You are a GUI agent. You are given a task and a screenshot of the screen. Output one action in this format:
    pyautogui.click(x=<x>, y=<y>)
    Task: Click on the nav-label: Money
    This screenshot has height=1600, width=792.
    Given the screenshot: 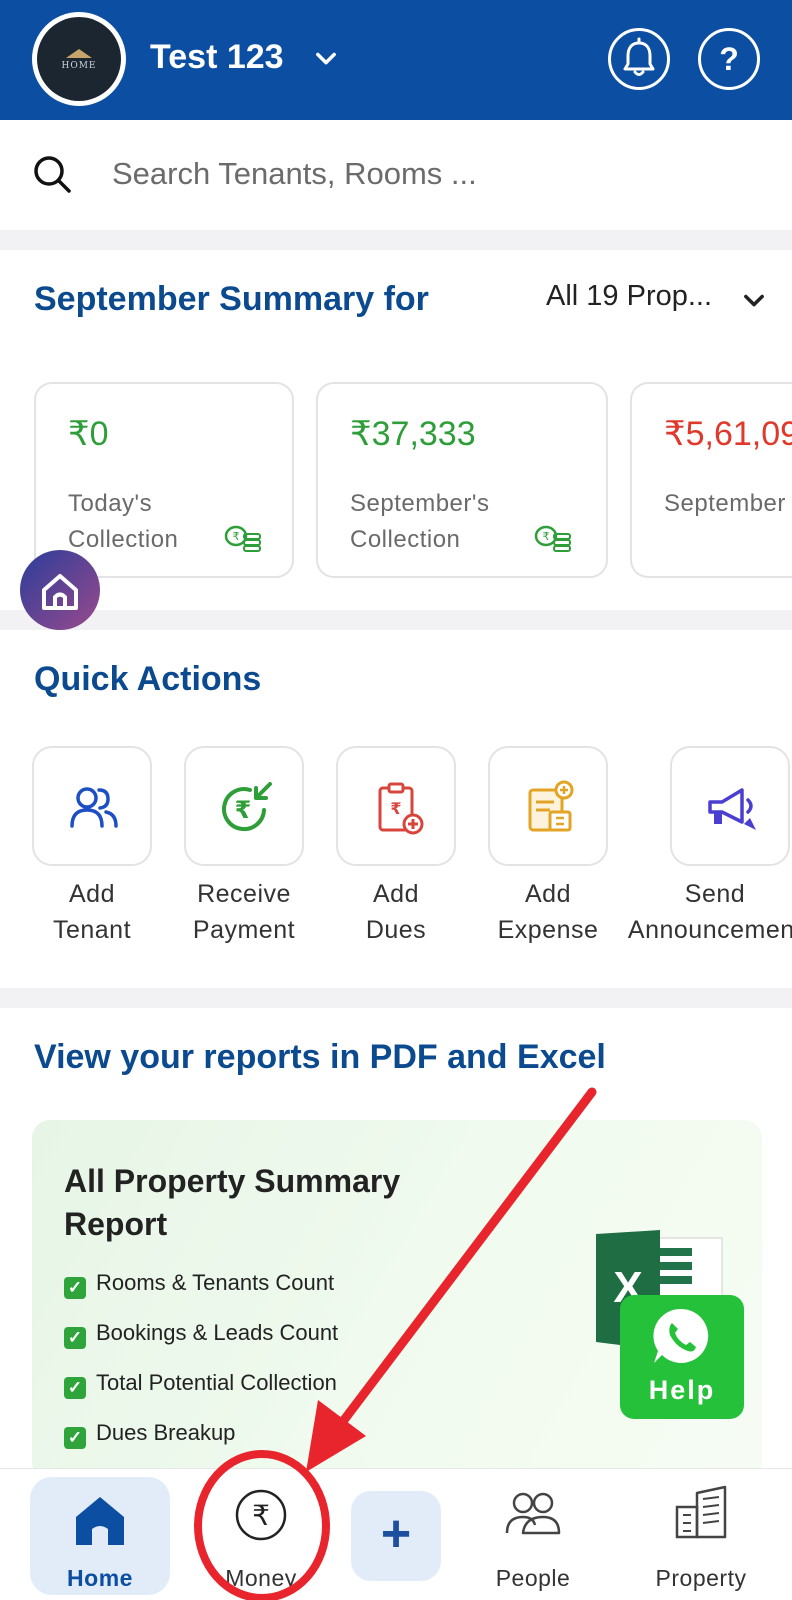 What is the action you would take?
    pyautogui.click(x=261, y=1578)
    